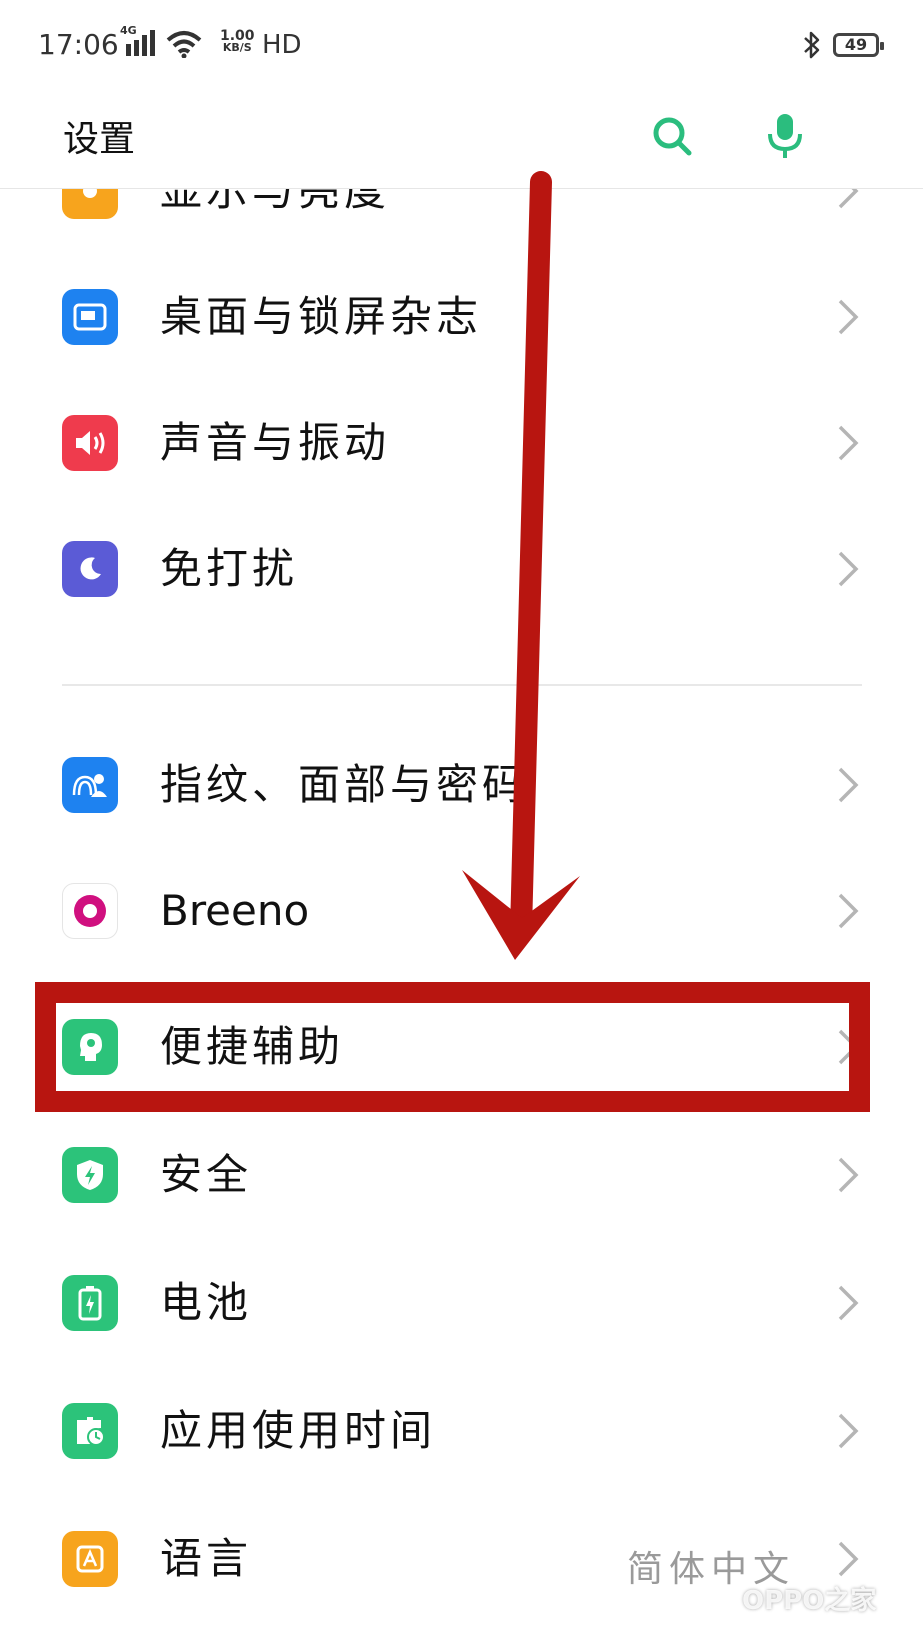 This screenshot has height=1650, width=923. I want to click on fingerprint-face-icon, so click(90, 785).